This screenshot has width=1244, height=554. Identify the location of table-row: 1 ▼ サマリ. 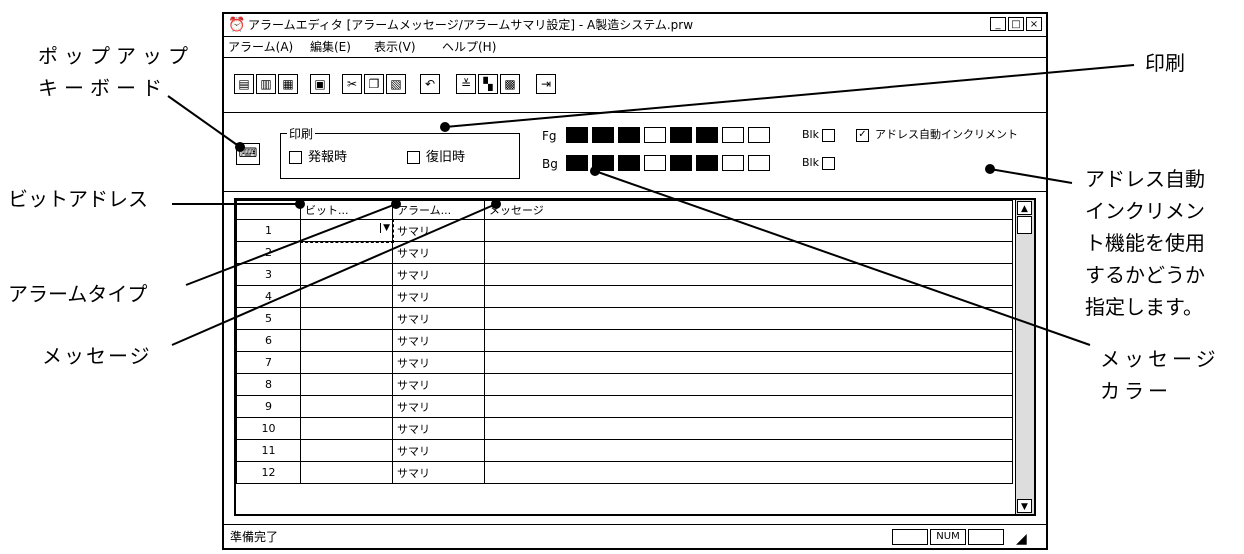
(624, 230).